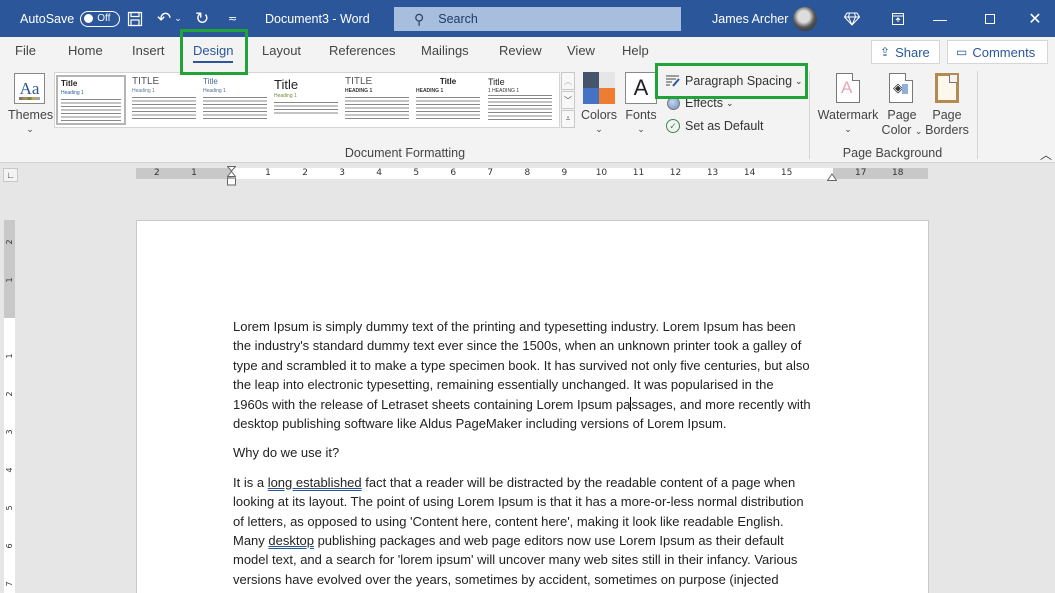 This screenshot has width=1055, height=593. I want to click on themes-icon: Aa, so click(29, 88).